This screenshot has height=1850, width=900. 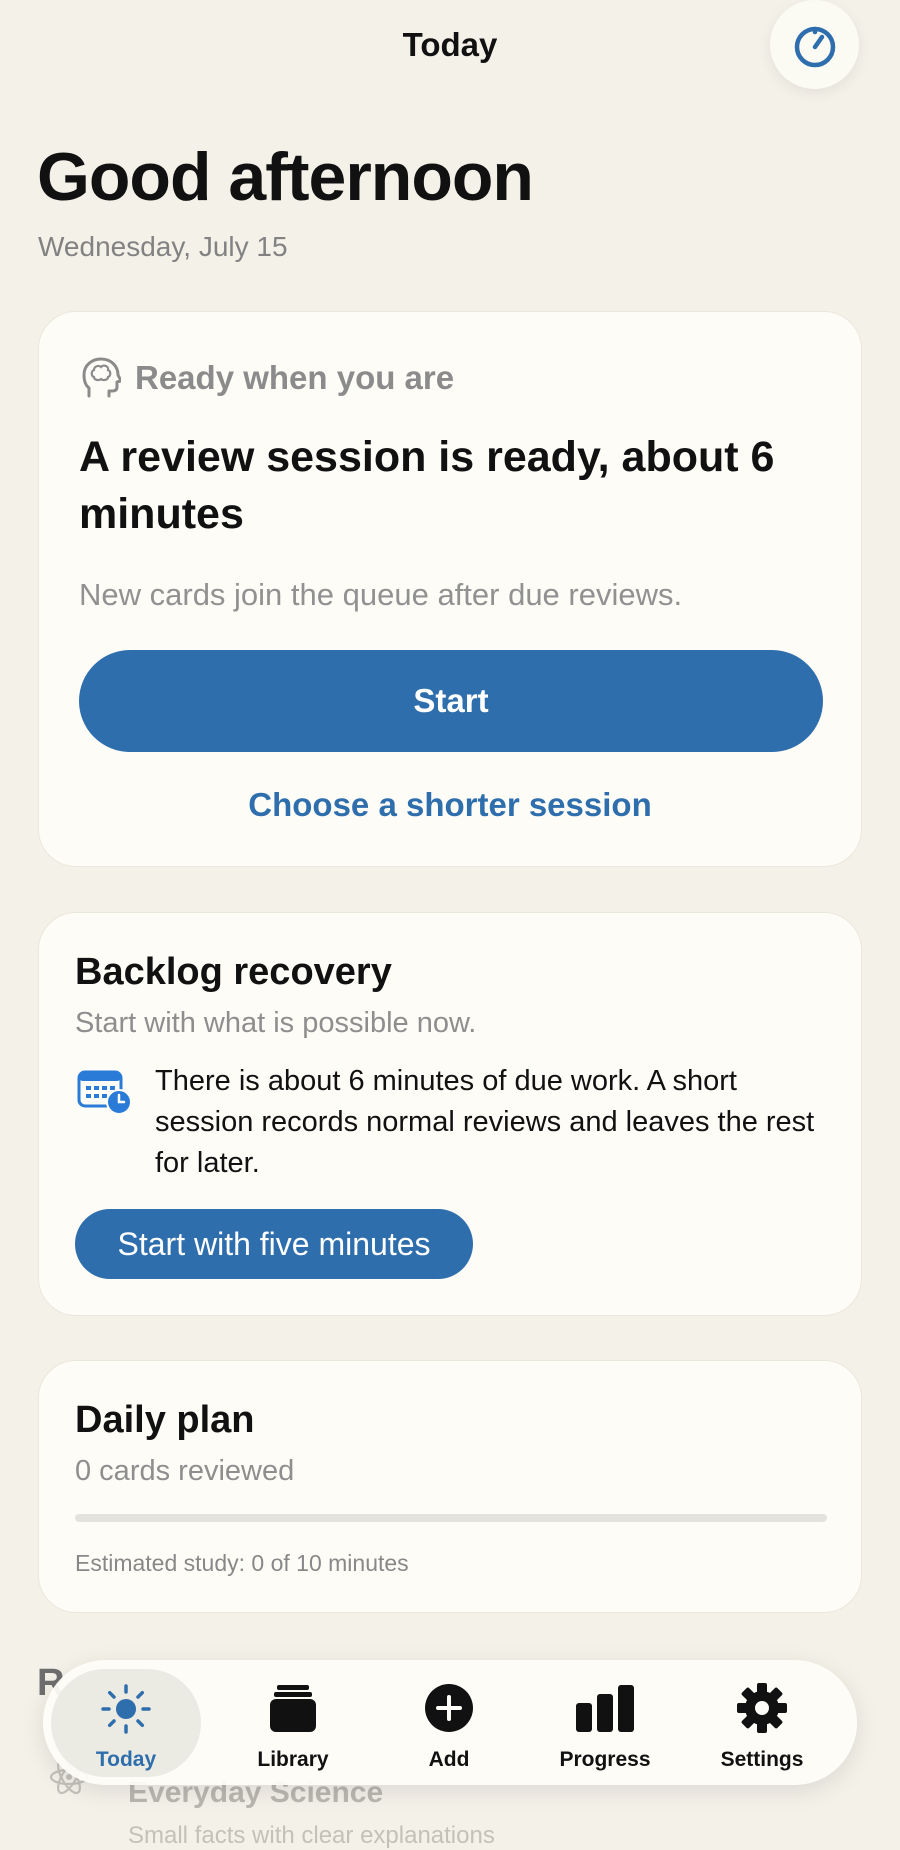 I want to click on date-label: Wednesday, July 15, so click(x=163, y=246).